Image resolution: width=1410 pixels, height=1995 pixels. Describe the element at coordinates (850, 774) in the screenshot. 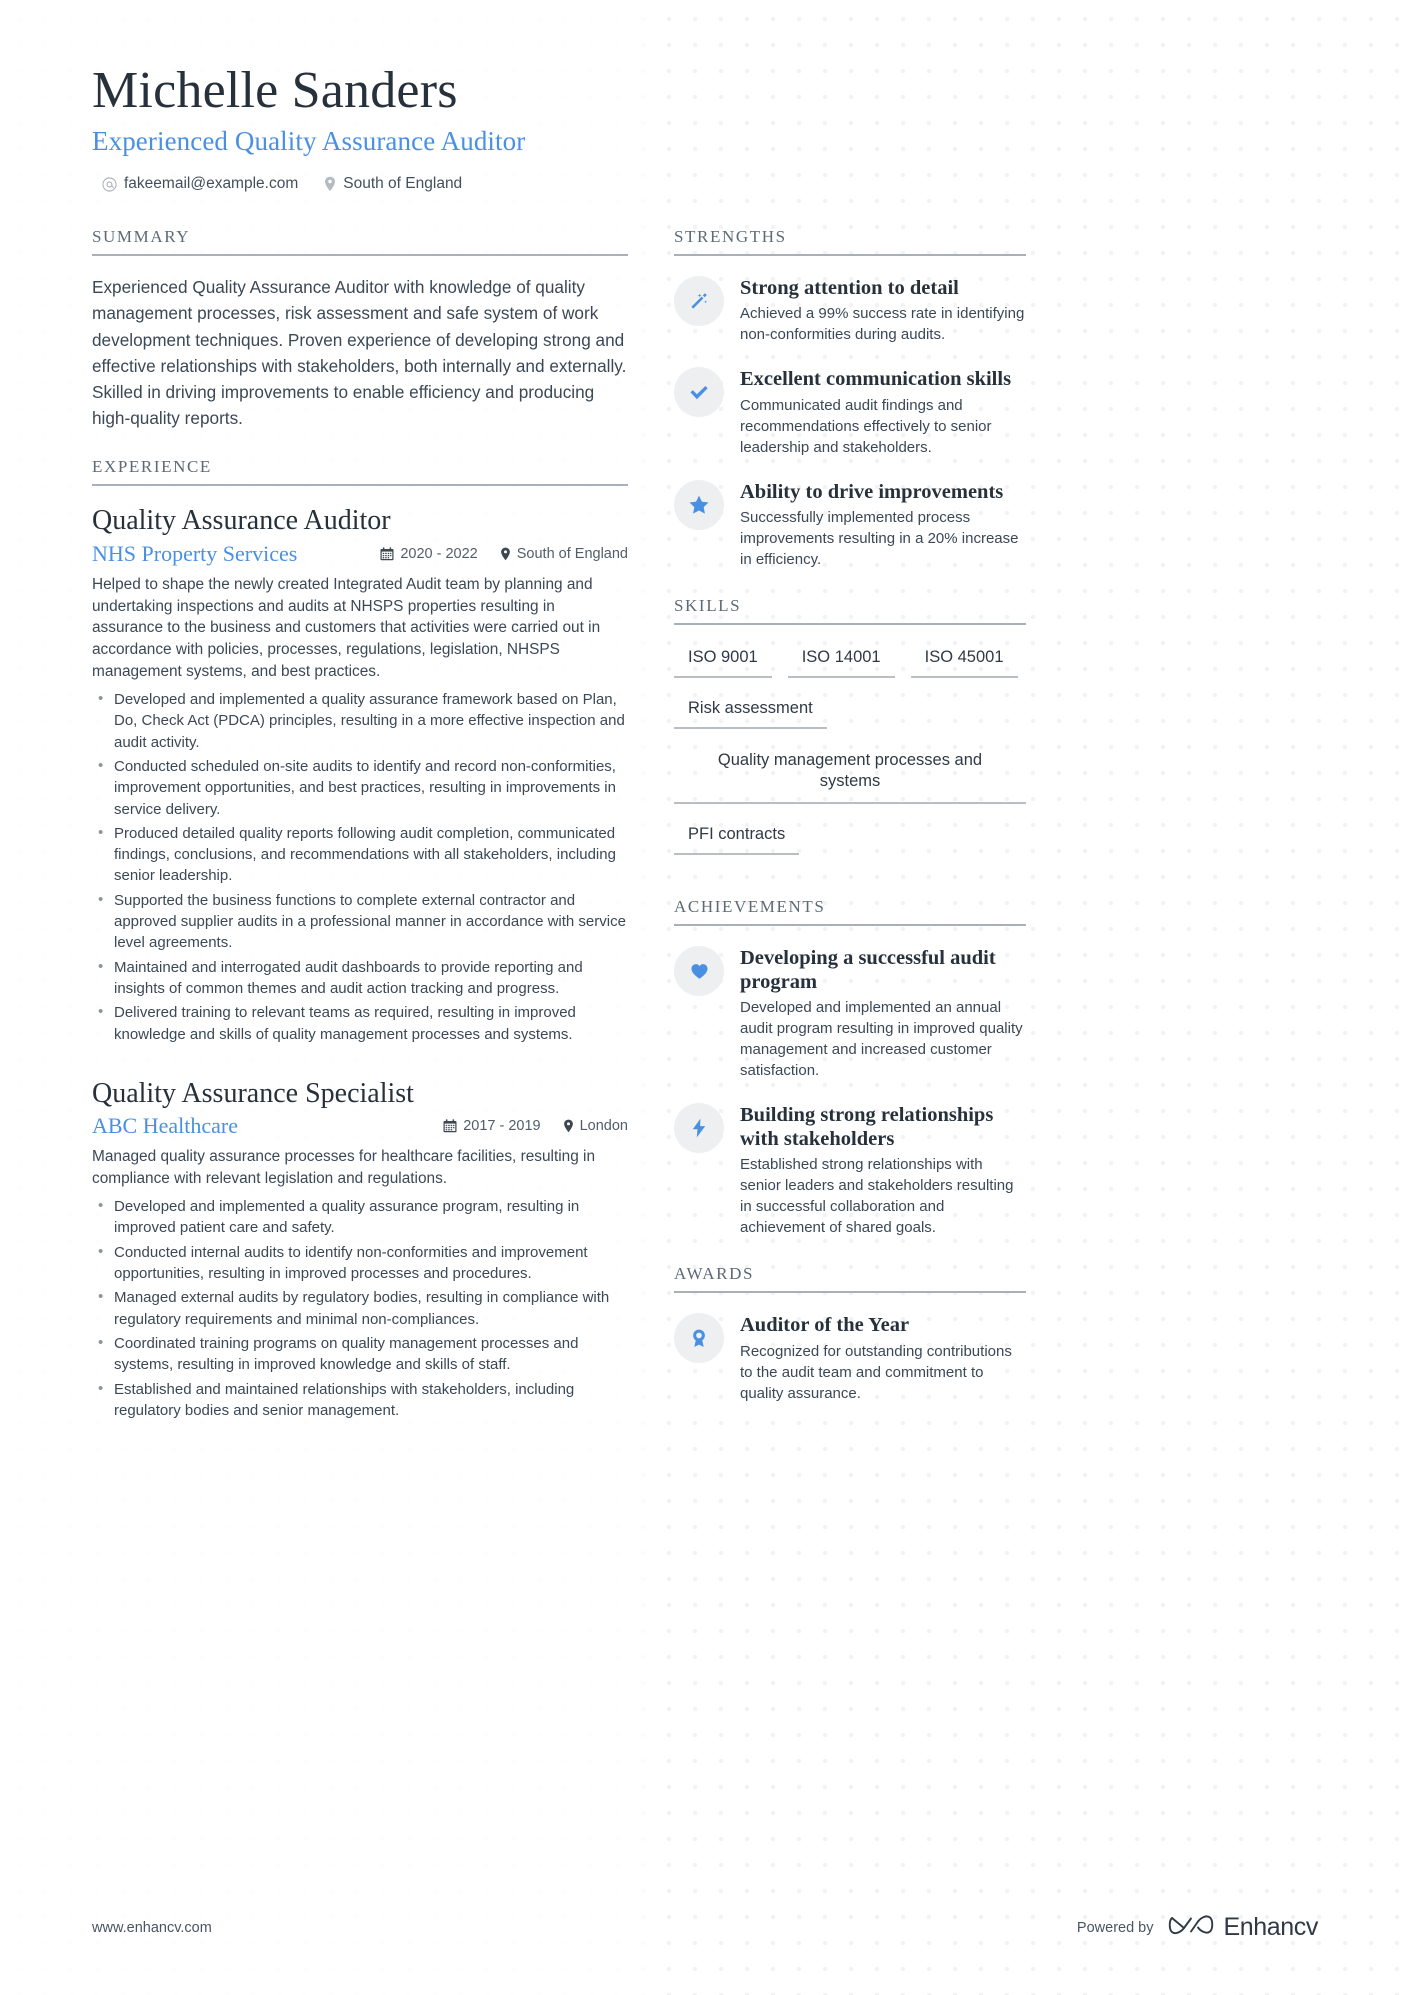

I see `skill-chip: Quality management processes and systems` at that location.